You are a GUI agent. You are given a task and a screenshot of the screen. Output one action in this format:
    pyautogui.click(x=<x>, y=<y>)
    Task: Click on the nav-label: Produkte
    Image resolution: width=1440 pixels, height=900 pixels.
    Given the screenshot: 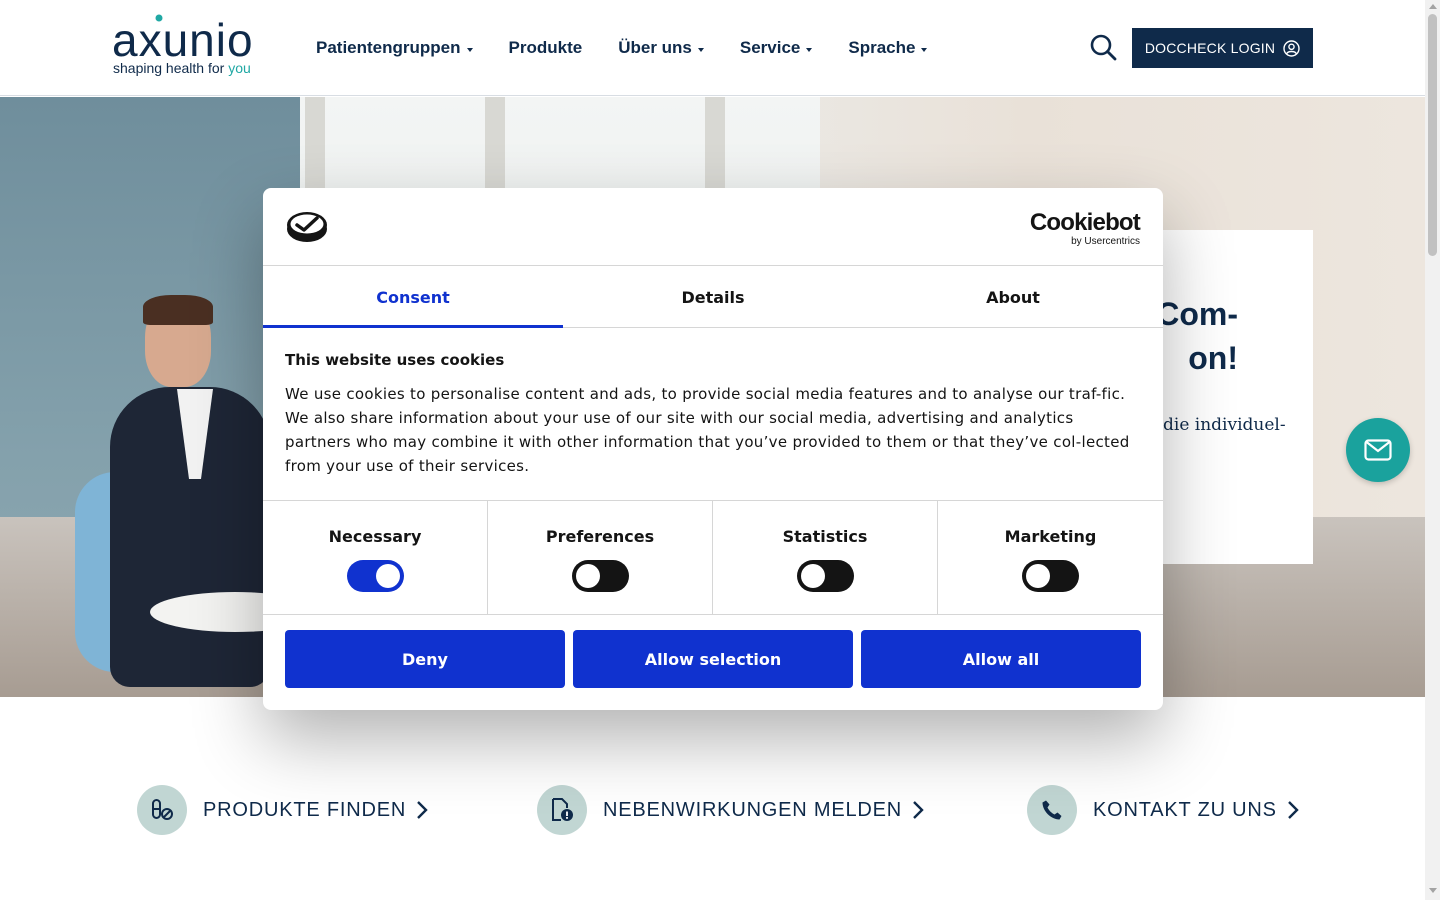 What is the action you would take?
    pyautogui.click(x=545, y=47)
    